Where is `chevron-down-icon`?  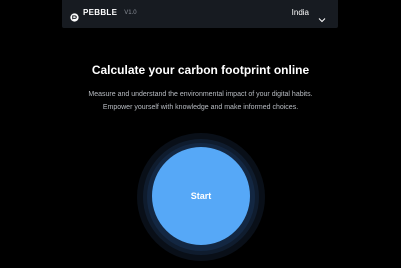
chevron-down-icon is located at coordinates (322, 16).